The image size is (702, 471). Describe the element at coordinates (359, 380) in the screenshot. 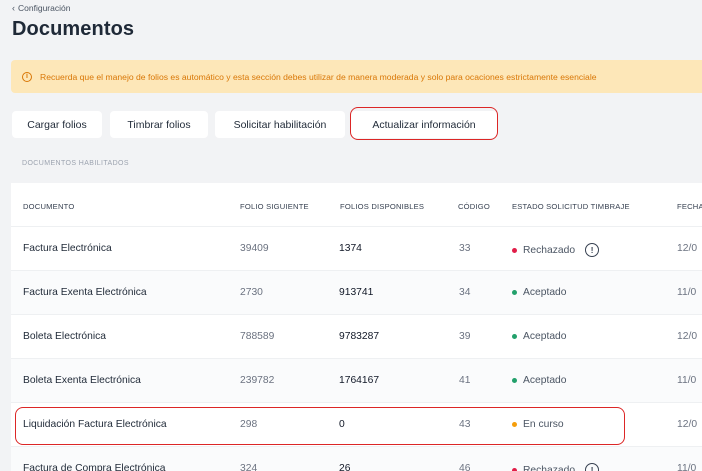

I see `cell-folios-disponibles: 1764167` at that location.